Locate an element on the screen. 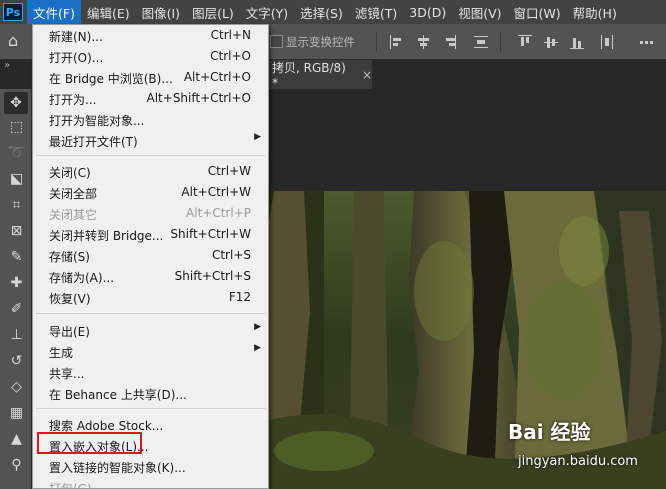 The height and width of the screenshot is (489, 666). menu-type: 文字(Y) is located at coordinates (267, 12).